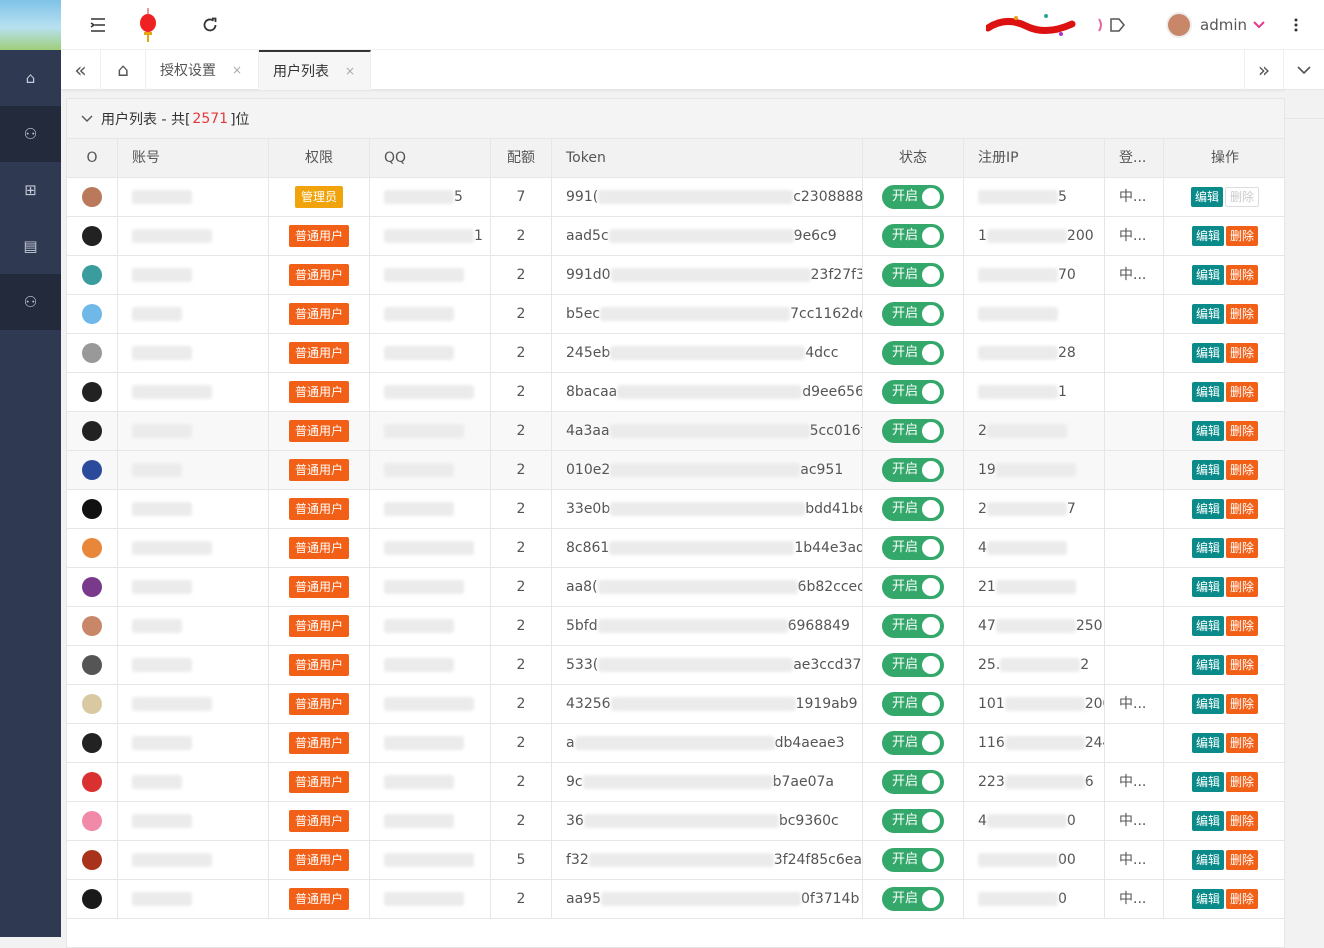  What do you see at coordinates (30, 302) in the screenshot?
I see `sidebar-item-user2: ⚇` at bounding box center [30, 302].